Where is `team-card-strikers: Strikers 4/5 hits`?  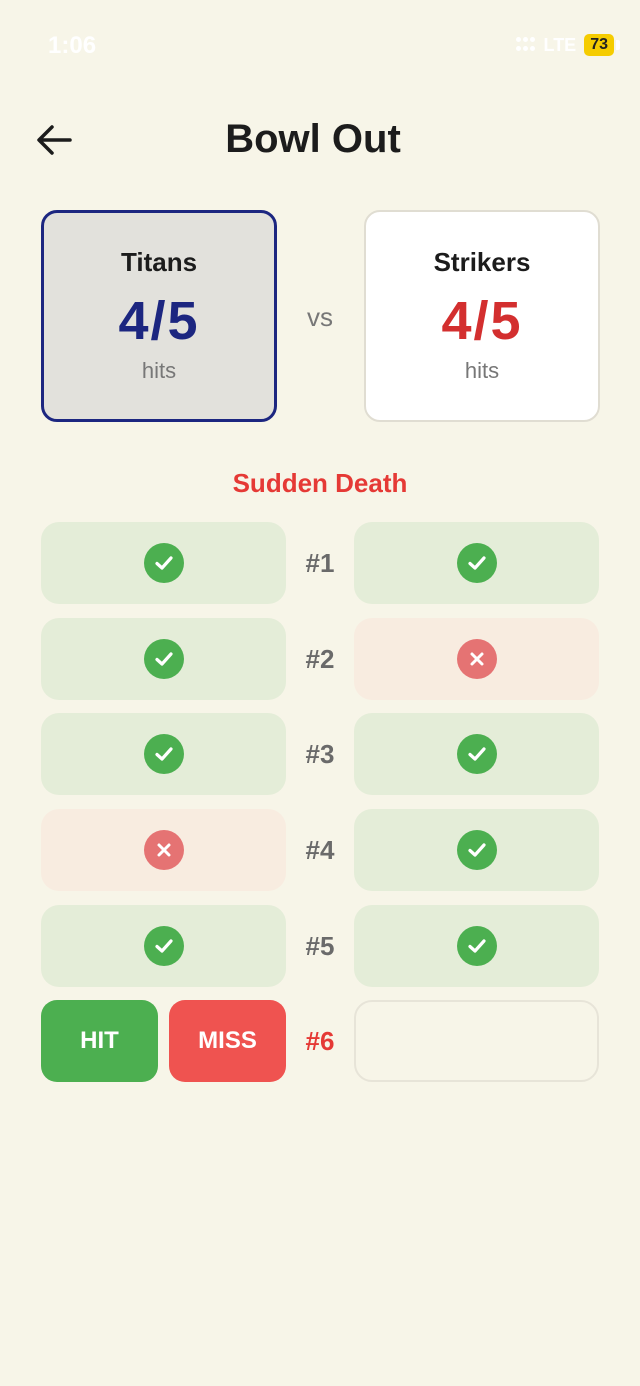
team-card-strikers: Strikers 4/5 hits is located at coordinates (482, 316).